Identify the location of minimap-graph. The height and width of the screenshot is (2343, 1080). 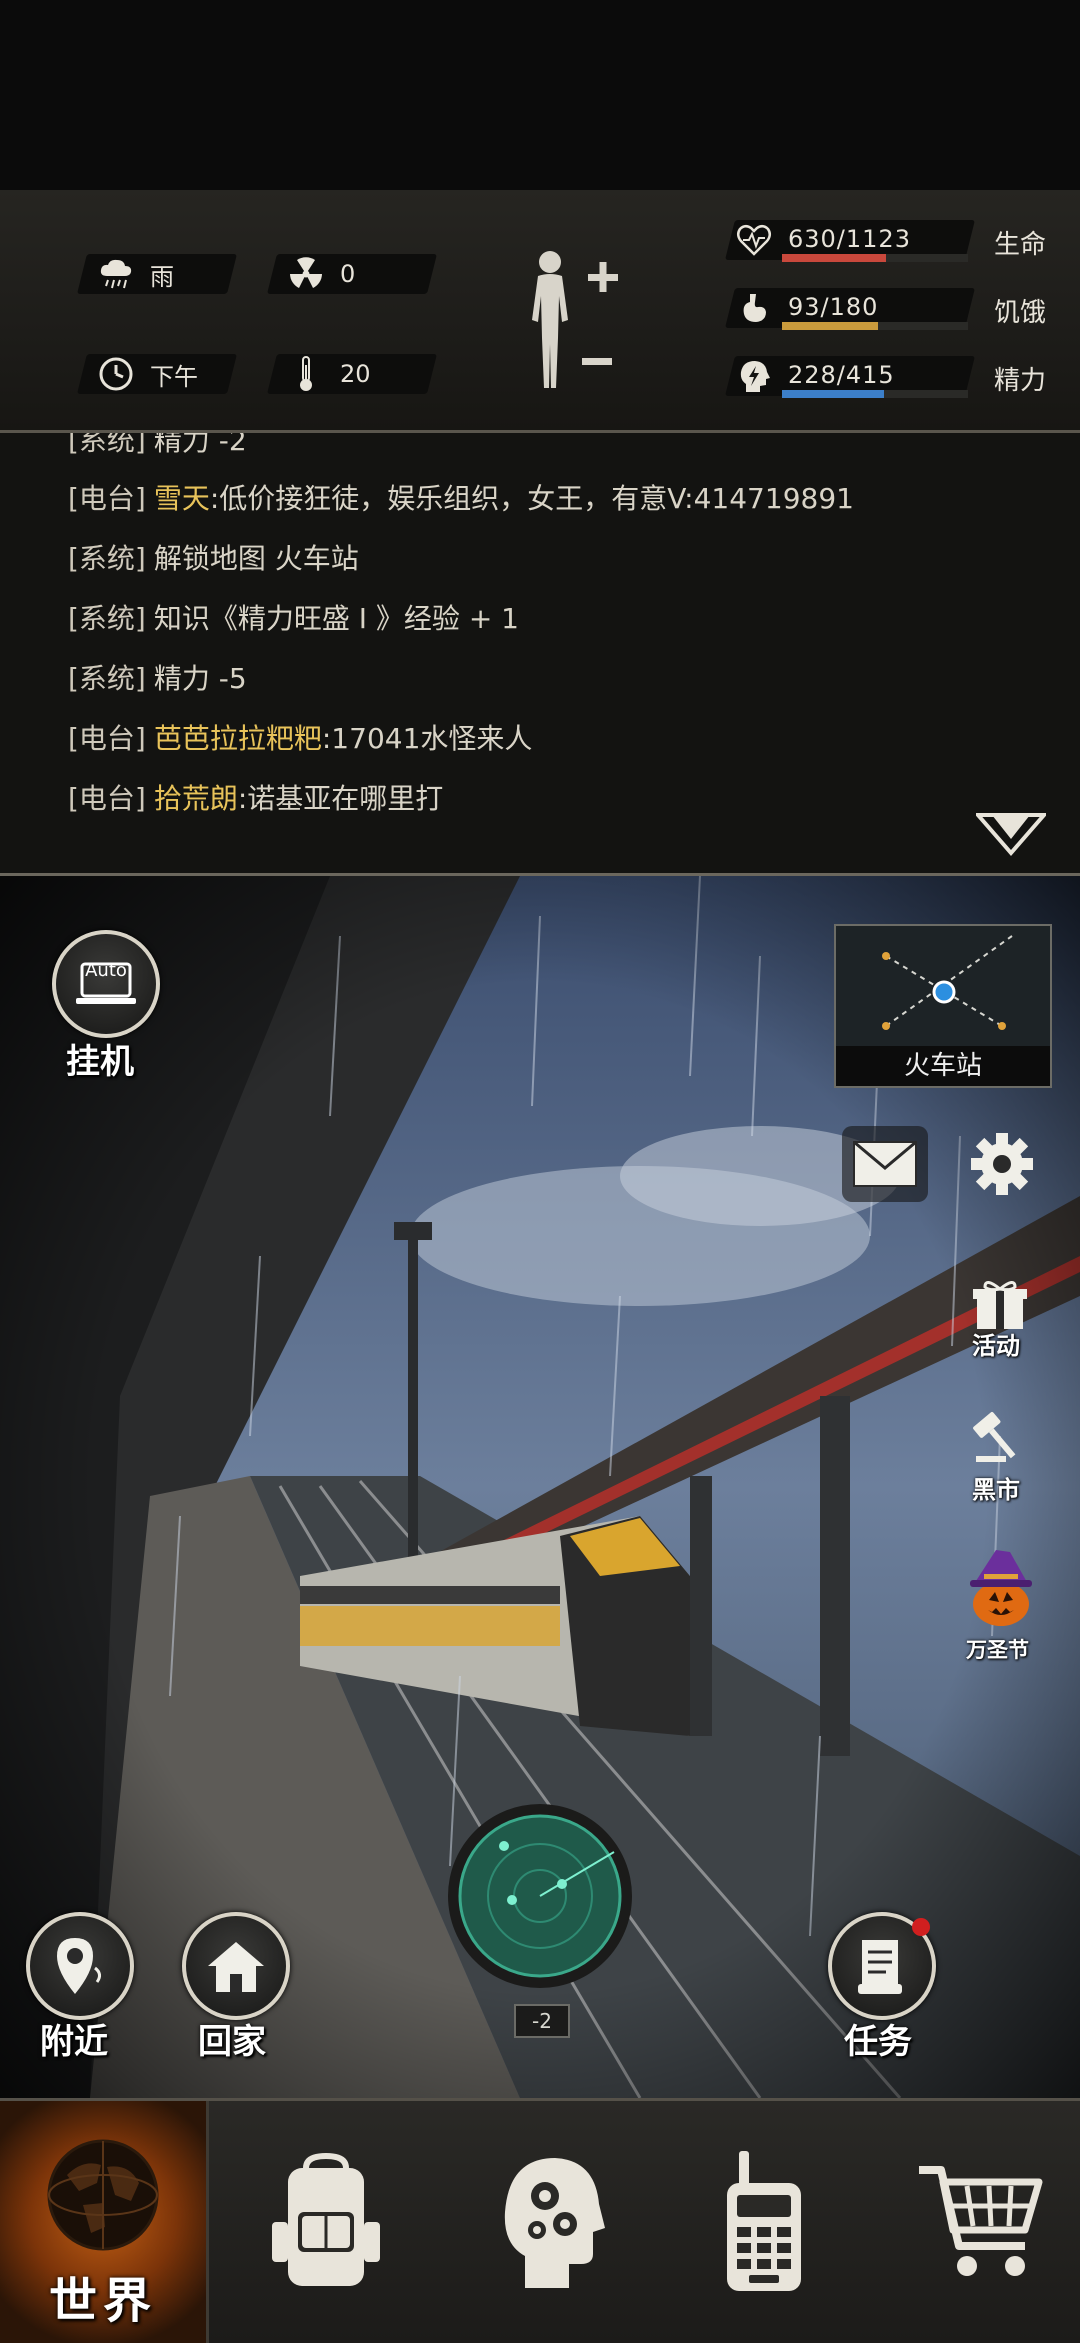
(947, 982).